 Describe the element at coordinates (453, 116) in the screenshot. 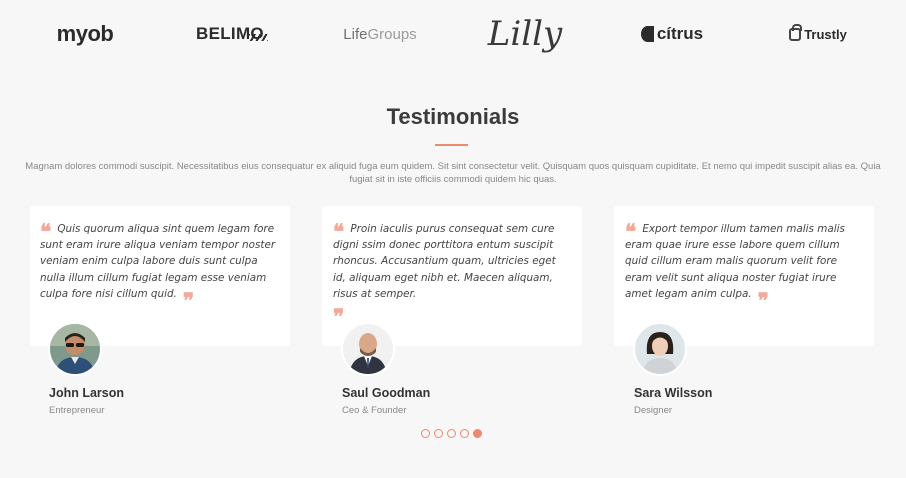

I see `section-title: Testimonials` at that location.